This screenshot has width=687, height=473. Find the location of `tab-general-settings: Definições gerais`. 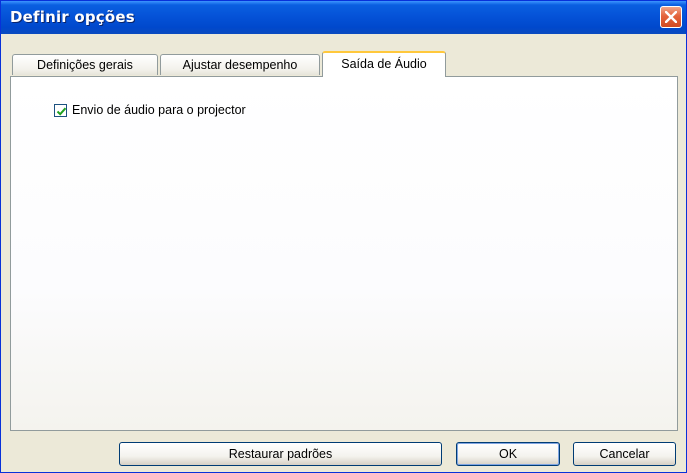

tab-general-settings: Definições gerais is located at coordinates (85, 64).